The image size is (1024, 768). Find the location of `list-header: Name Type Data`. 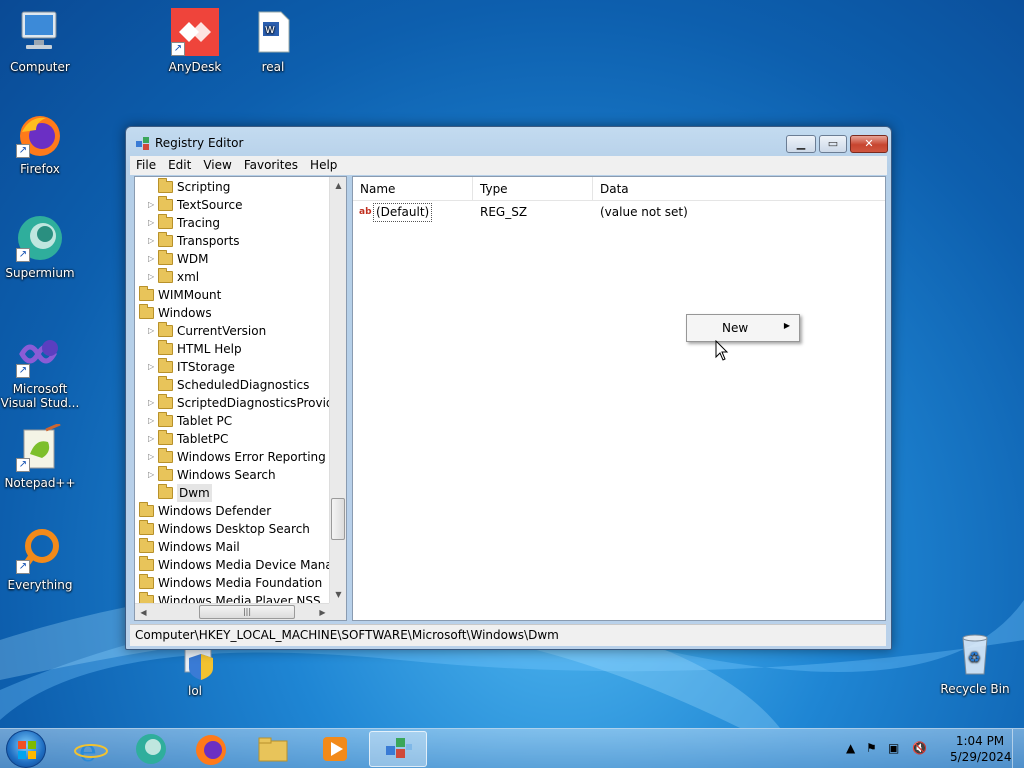

list-header: Name Type Data is located at coordinates (619, 189).